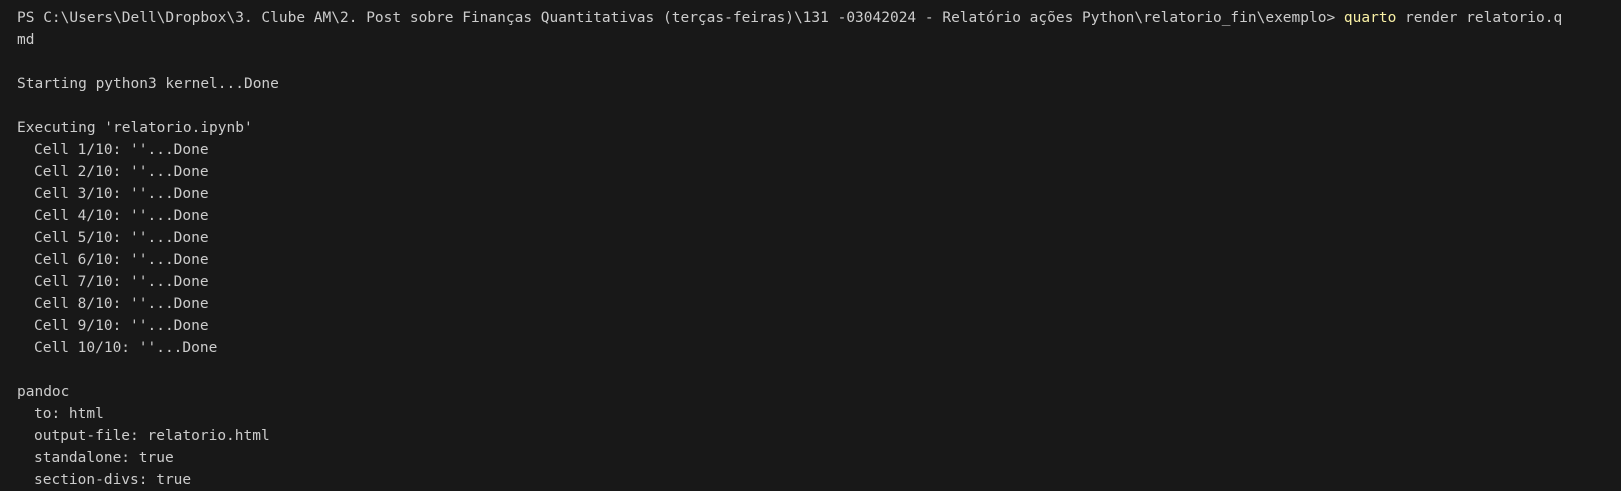 The image size is (1621, 491). Describe the element at coordinates (121, 282) in the screenshot. I see `cell-status-line: Cell 7/10: ''...Done` at that location.